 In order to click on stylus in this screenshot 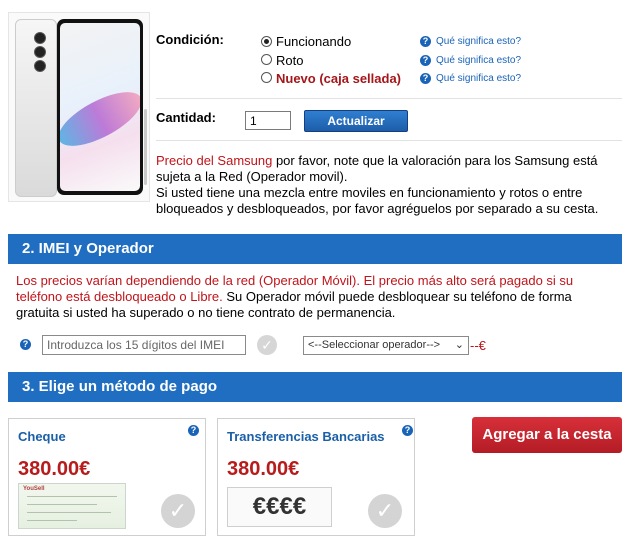, I will do `click(145, 147)`.